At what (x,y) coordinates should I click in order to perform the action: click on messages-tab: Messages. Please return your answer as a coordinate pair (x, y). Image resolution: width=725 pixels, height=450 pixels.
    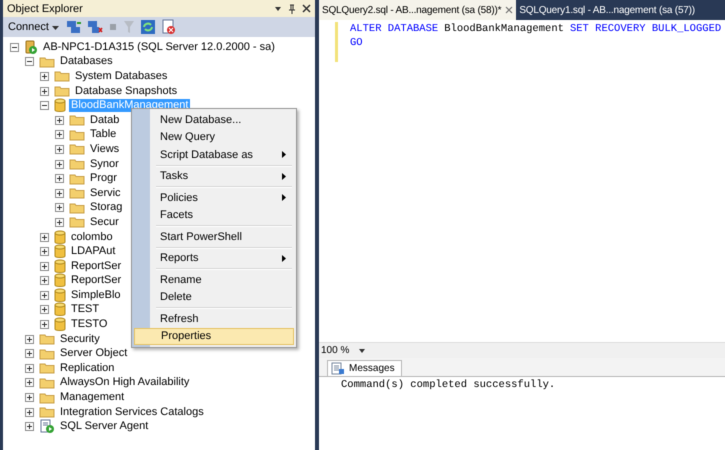
    Looking at the image, I should click on (364, 368).